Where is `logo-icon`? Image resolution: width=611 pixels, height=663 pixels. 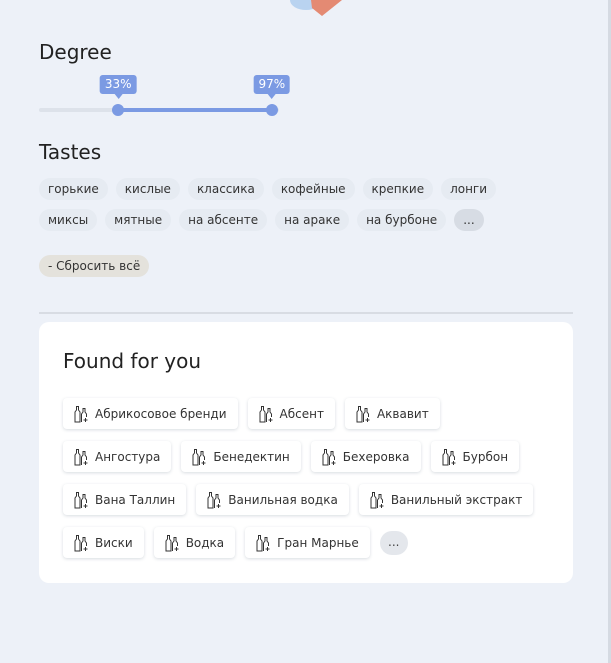
logo-icon is located at coordinates (316, 8).